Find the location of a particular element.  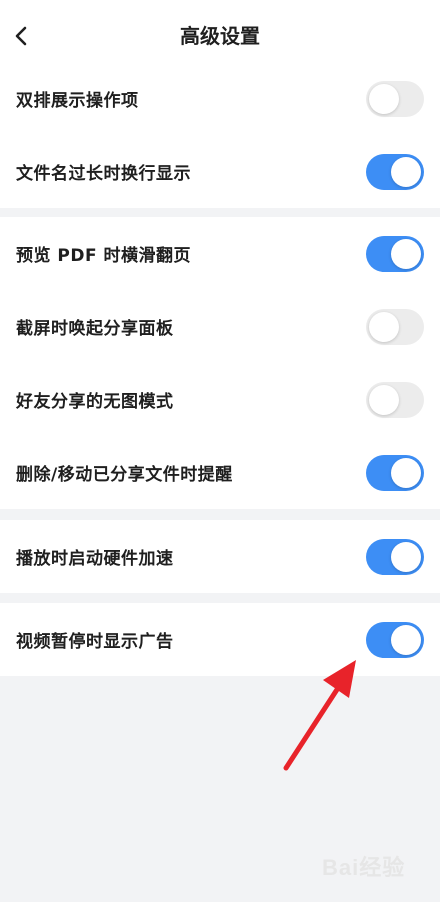

settings-section-playback: 播放时启动硬件加速 is located at coordinates (220, 556).